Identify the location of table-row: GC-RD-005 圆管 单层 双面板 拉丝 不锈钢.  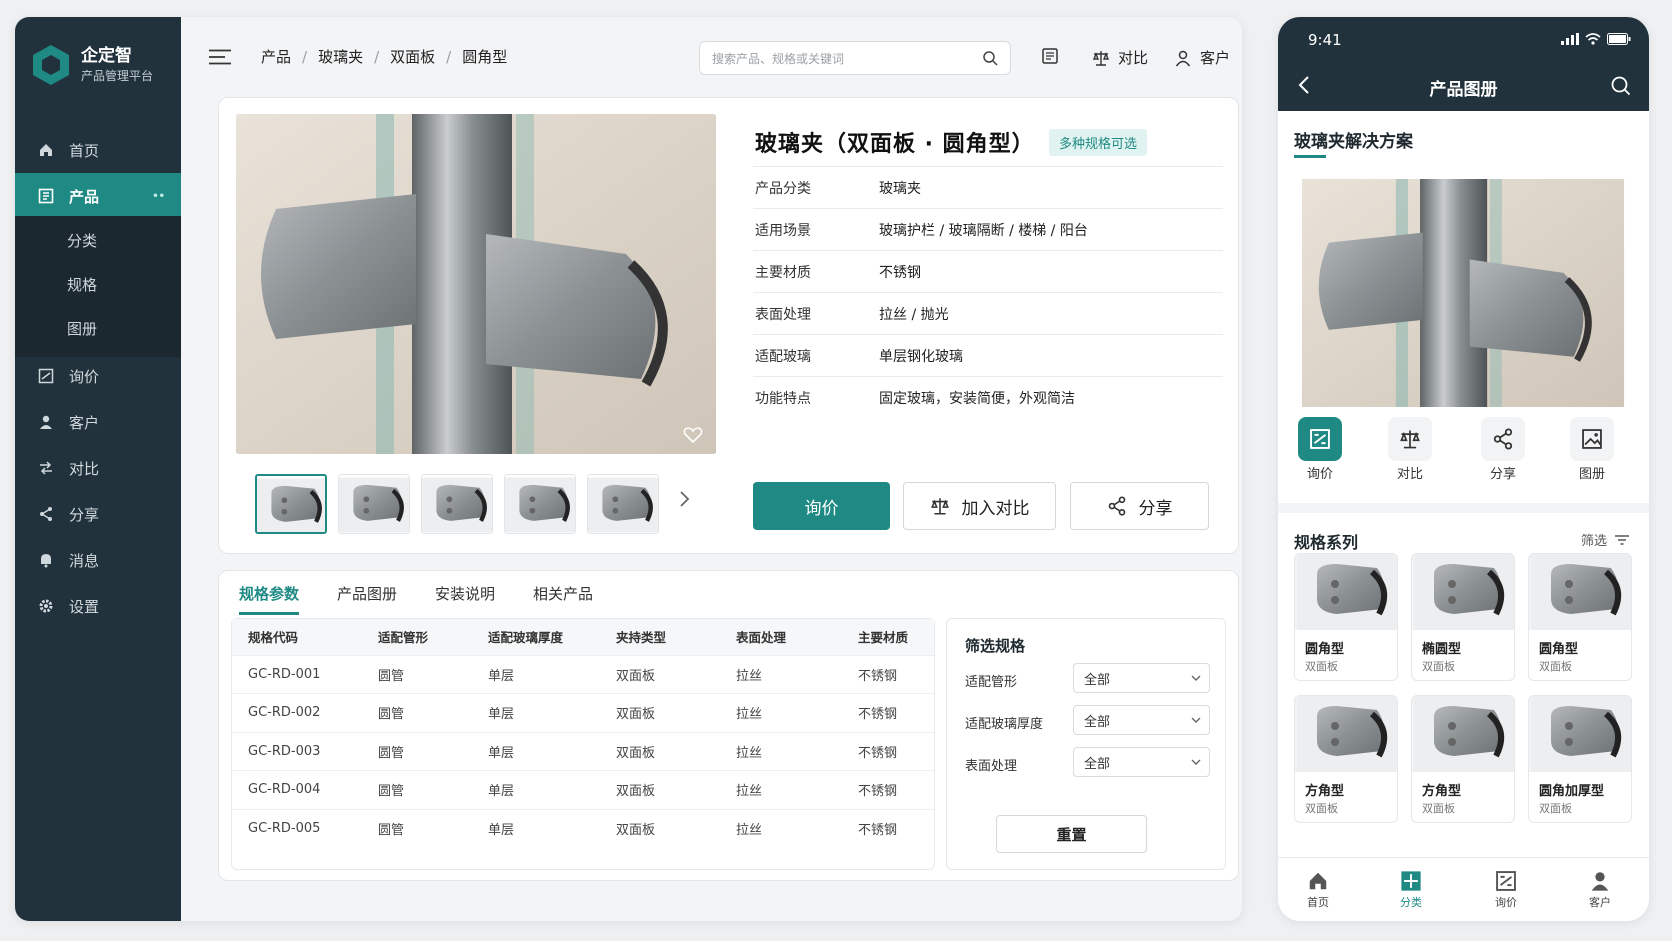
(583, 828).